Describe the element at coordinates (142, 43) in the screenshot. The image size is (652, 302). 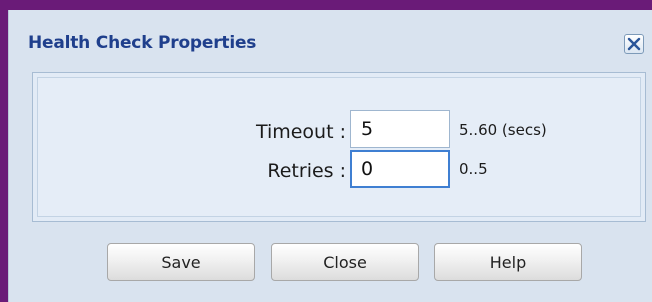
I see `dialog-title: Health Check Properties` at that location.